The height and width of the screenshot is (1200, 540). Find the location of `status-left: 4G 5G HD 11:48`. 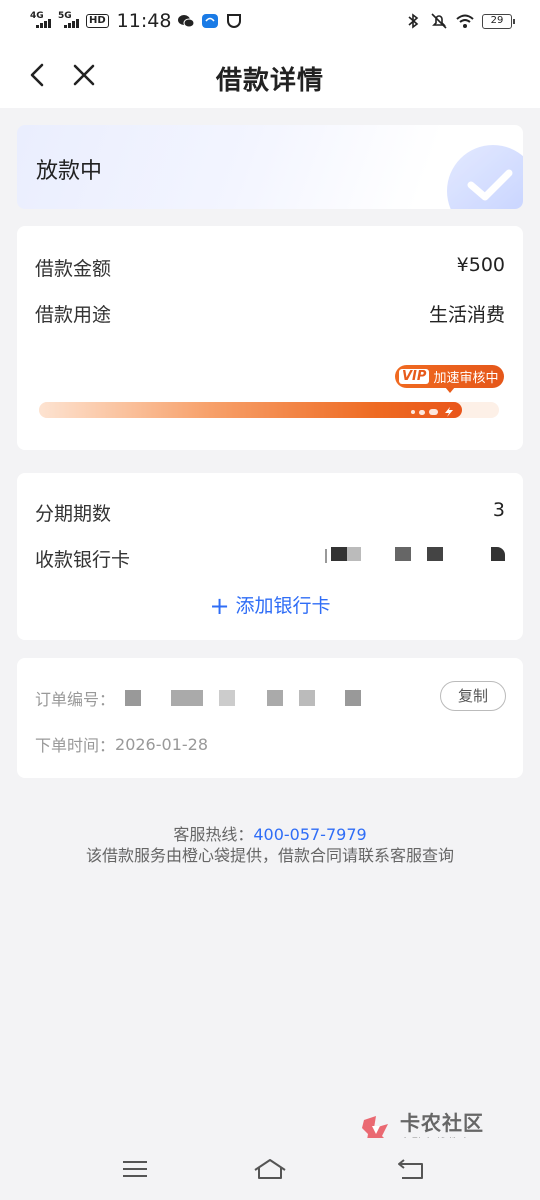

status-left: 4G 5G HD 11:48 is located at coordinates (136, 21).